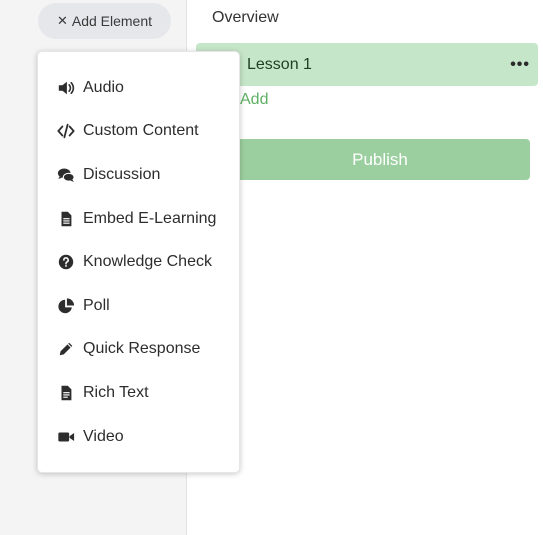  I want to click on lesson-title: Lesson 1, so click(279, 64).